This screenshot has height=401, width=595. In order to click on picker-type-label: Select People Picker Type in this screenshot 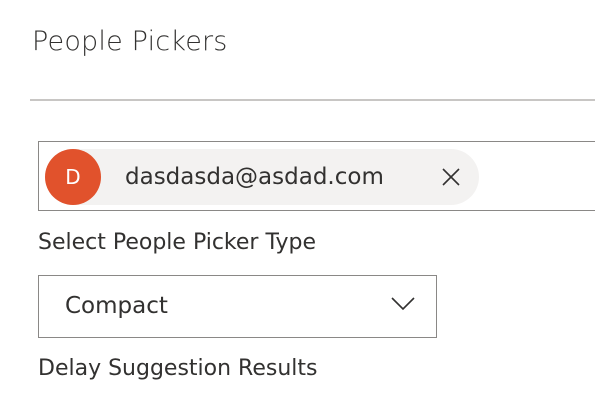, I will do `click(177, 242)`.